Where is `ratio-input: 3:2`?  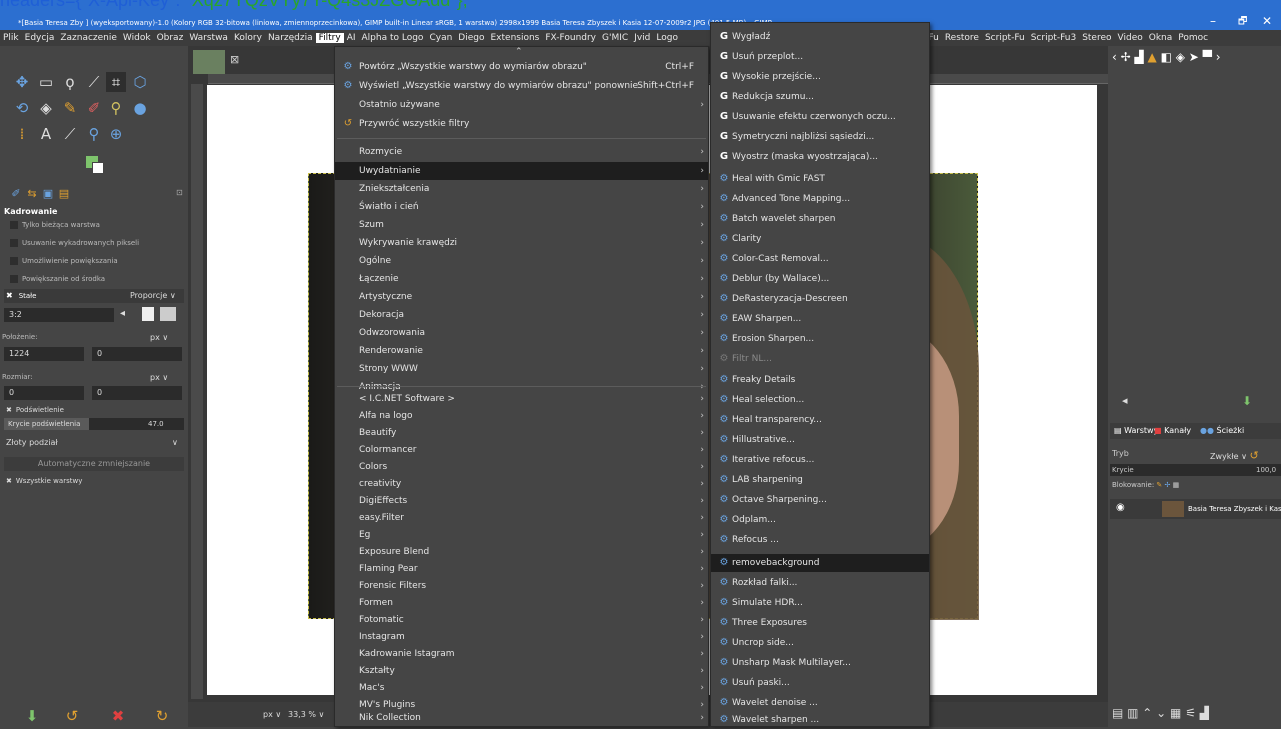 ratio-input: 3:2 is located at coordinates (59, 315).